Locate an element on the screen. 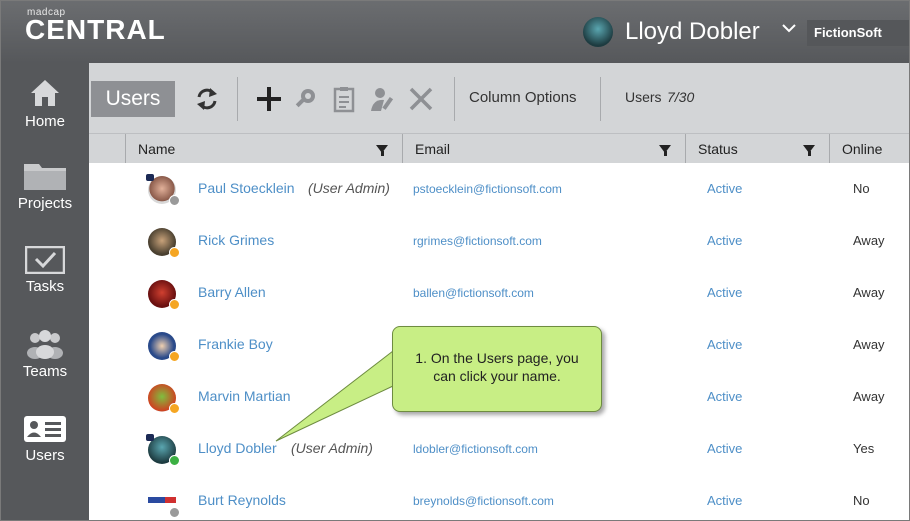 The height and width of the screenshot is (521, 910). add-icon is located at coordinates (269, 99).